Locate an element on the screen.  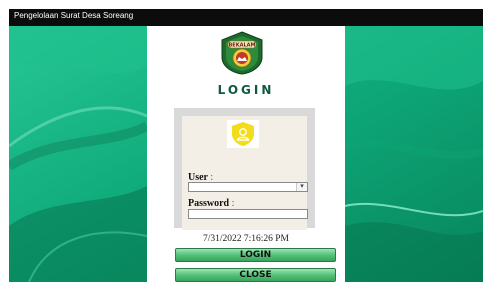
user-icon-container is located at coordinates (243, 134).